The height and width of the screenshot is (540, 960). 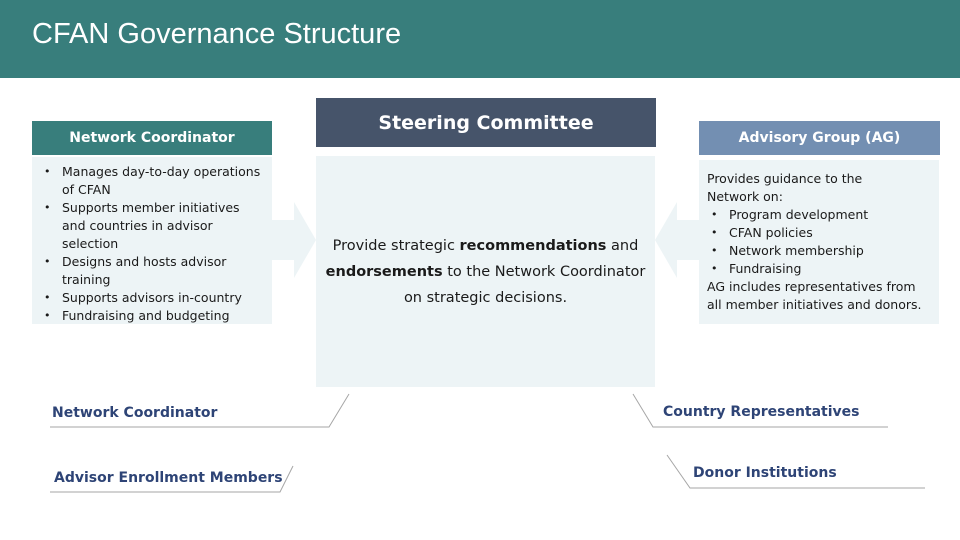 What do you see at coordinates (761, 412) in the screenshot?
I see `label-country-representatives: Country Representatives` at bounding box center [761, 412].